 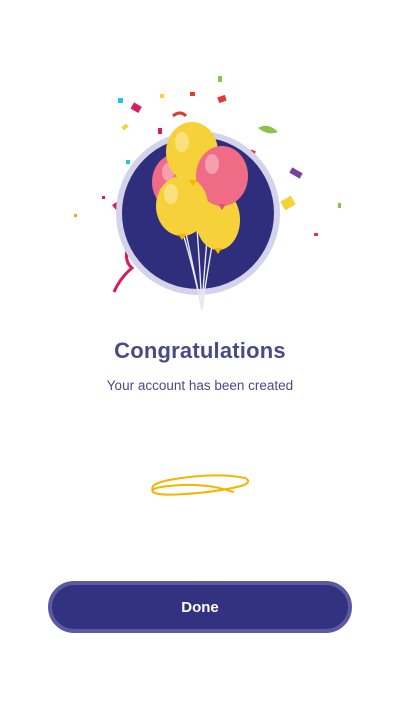 I want to click on page-title: Congratulations, so click(x=200, y=350).